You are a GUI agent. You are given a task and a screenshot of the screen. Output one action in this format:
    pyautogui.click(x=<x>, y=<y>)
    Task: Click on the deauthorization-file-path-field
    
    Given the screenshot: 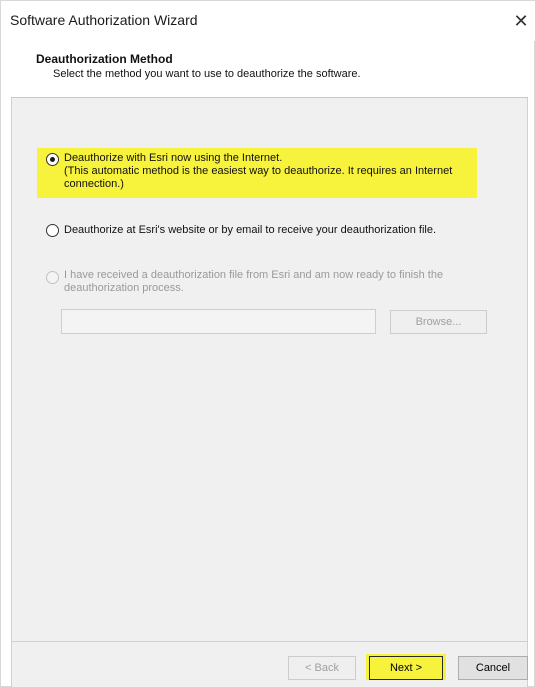 What is the action you would take?
    pyautogui.click(x=218, y=321)
    